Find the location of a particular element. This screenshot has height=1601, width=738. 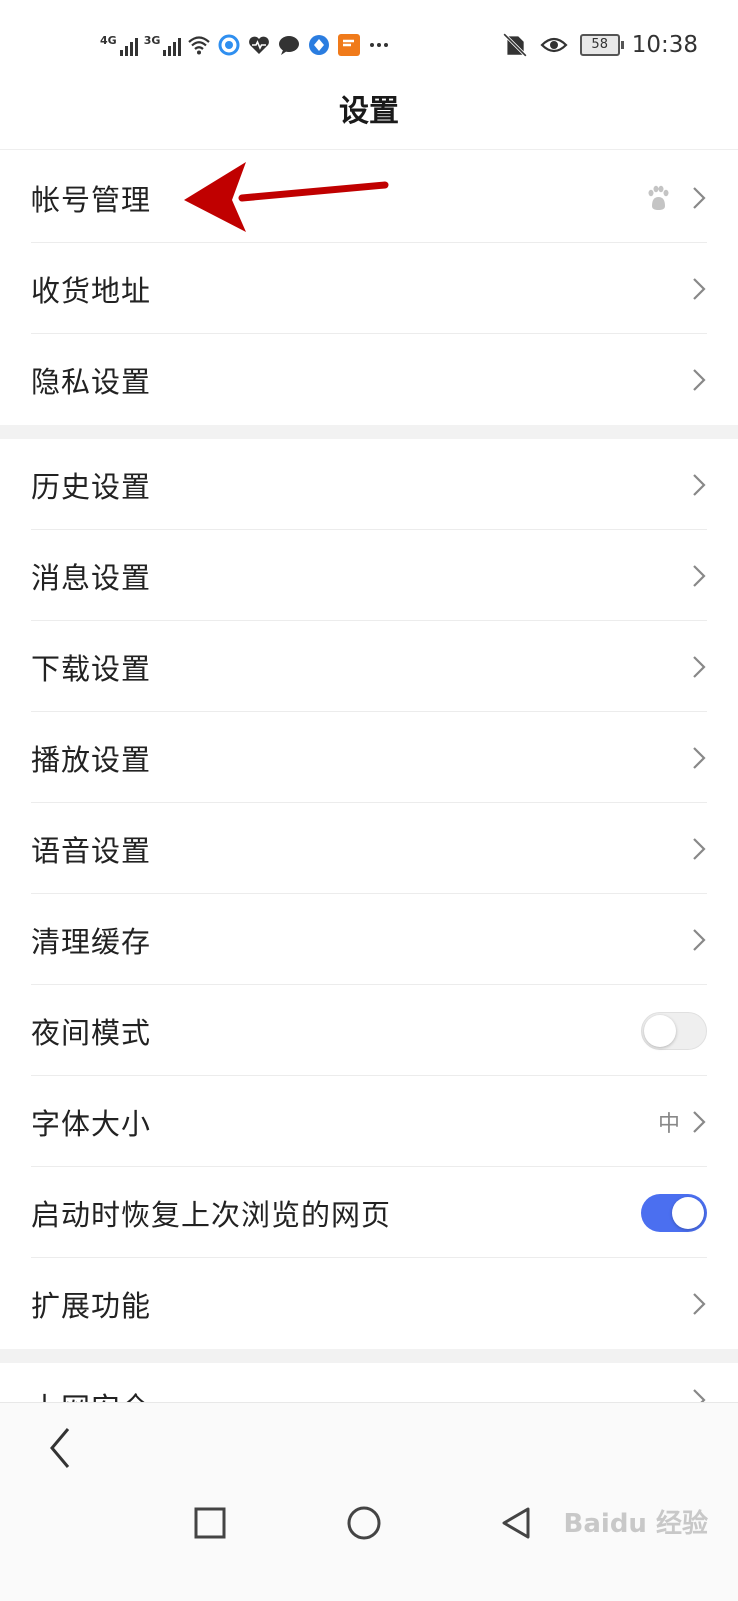

settings-item-privacy: 隐私设置 is located at coordinates (369, 379).